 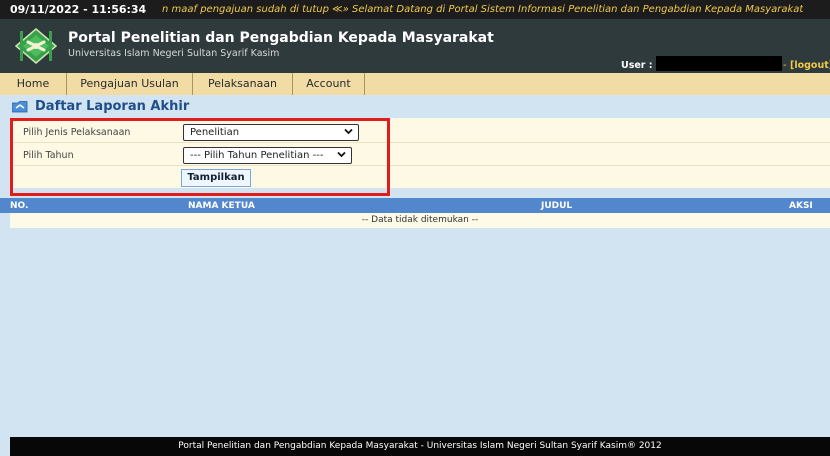 What do you see at coordinates (810, 65) in the screenshot?
I see `logout-link: [logout]` at bounding box center [810, 65].